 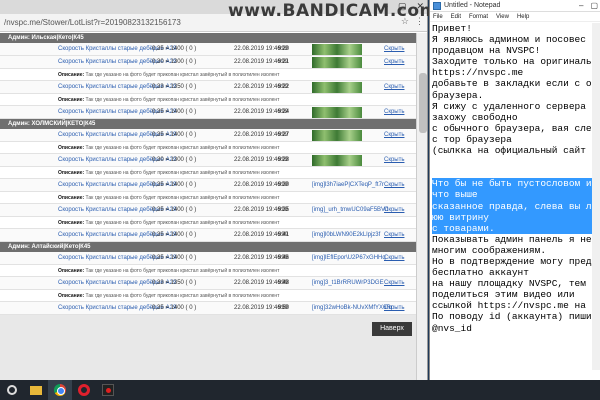 What do you see at coordinates (472, 5) in the screenshot?
I see `notepad-title: Untitled - Notepad` at bounding box center [472, 5].